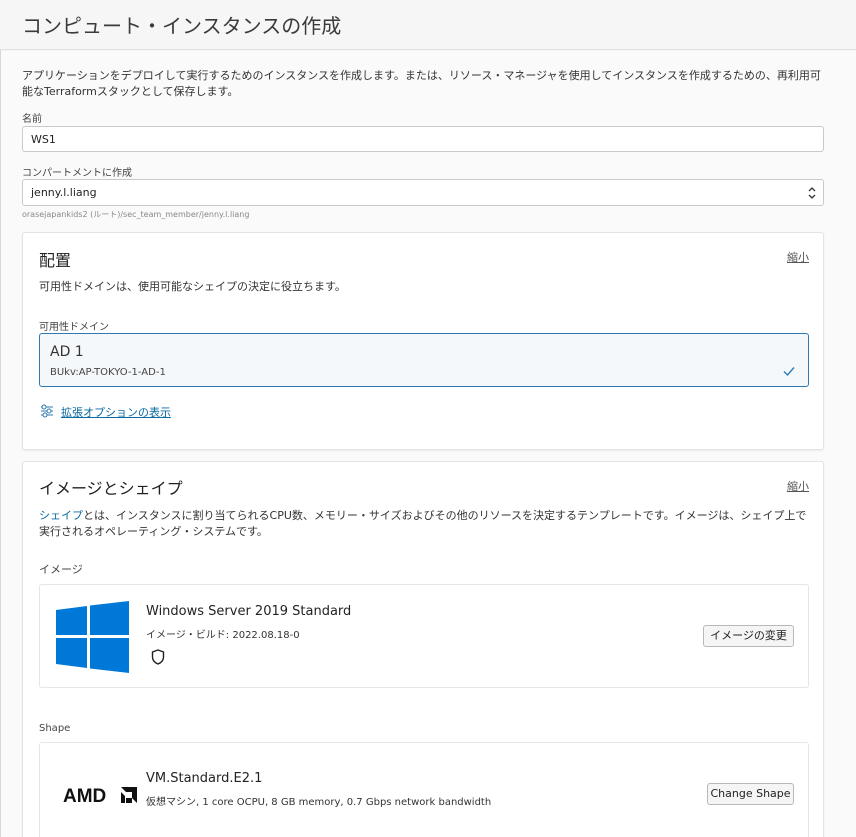 Image resolution: width=856 pixels, height=837 pixels. What do you see at coordinates (55, 260) in the screenshot?
I see `placement-title: 配置` at bounding box center [55, 260].